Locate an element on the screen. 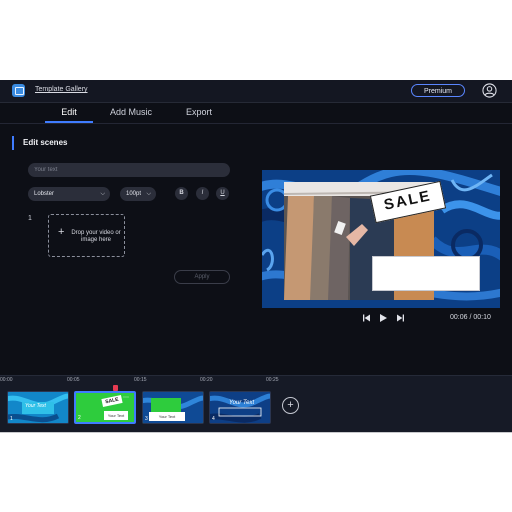 The height and width of the screenshot is (512, 512). timecode: 00:06 / 00:10 is located at coordinates (470, 317).